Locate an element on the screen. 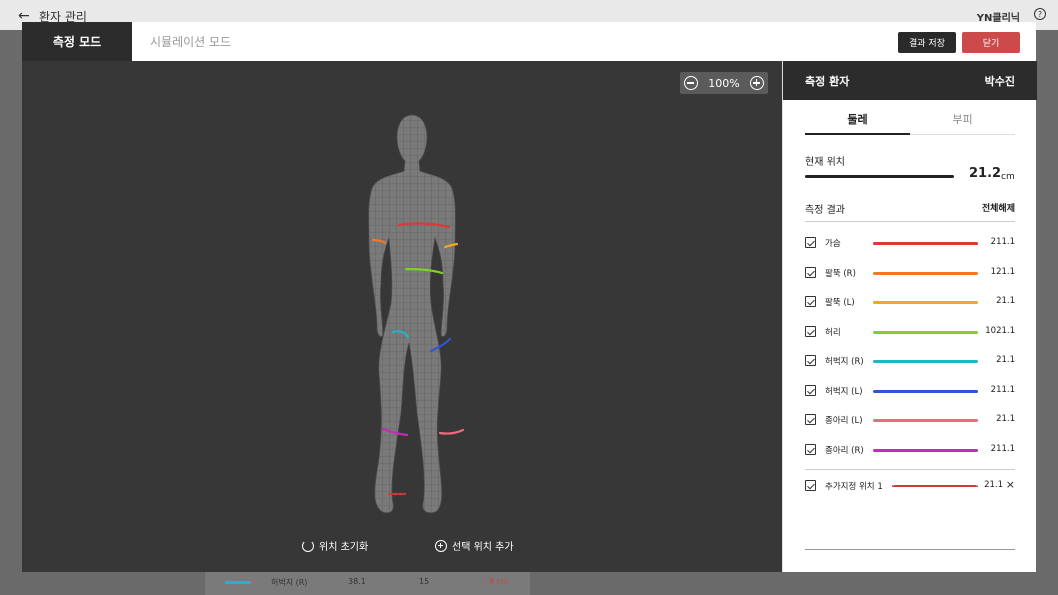 The width and height of the screenshot is (1058, 595). result-row: 종아리 (L) 21.1 is located at coordinates (910, 420).